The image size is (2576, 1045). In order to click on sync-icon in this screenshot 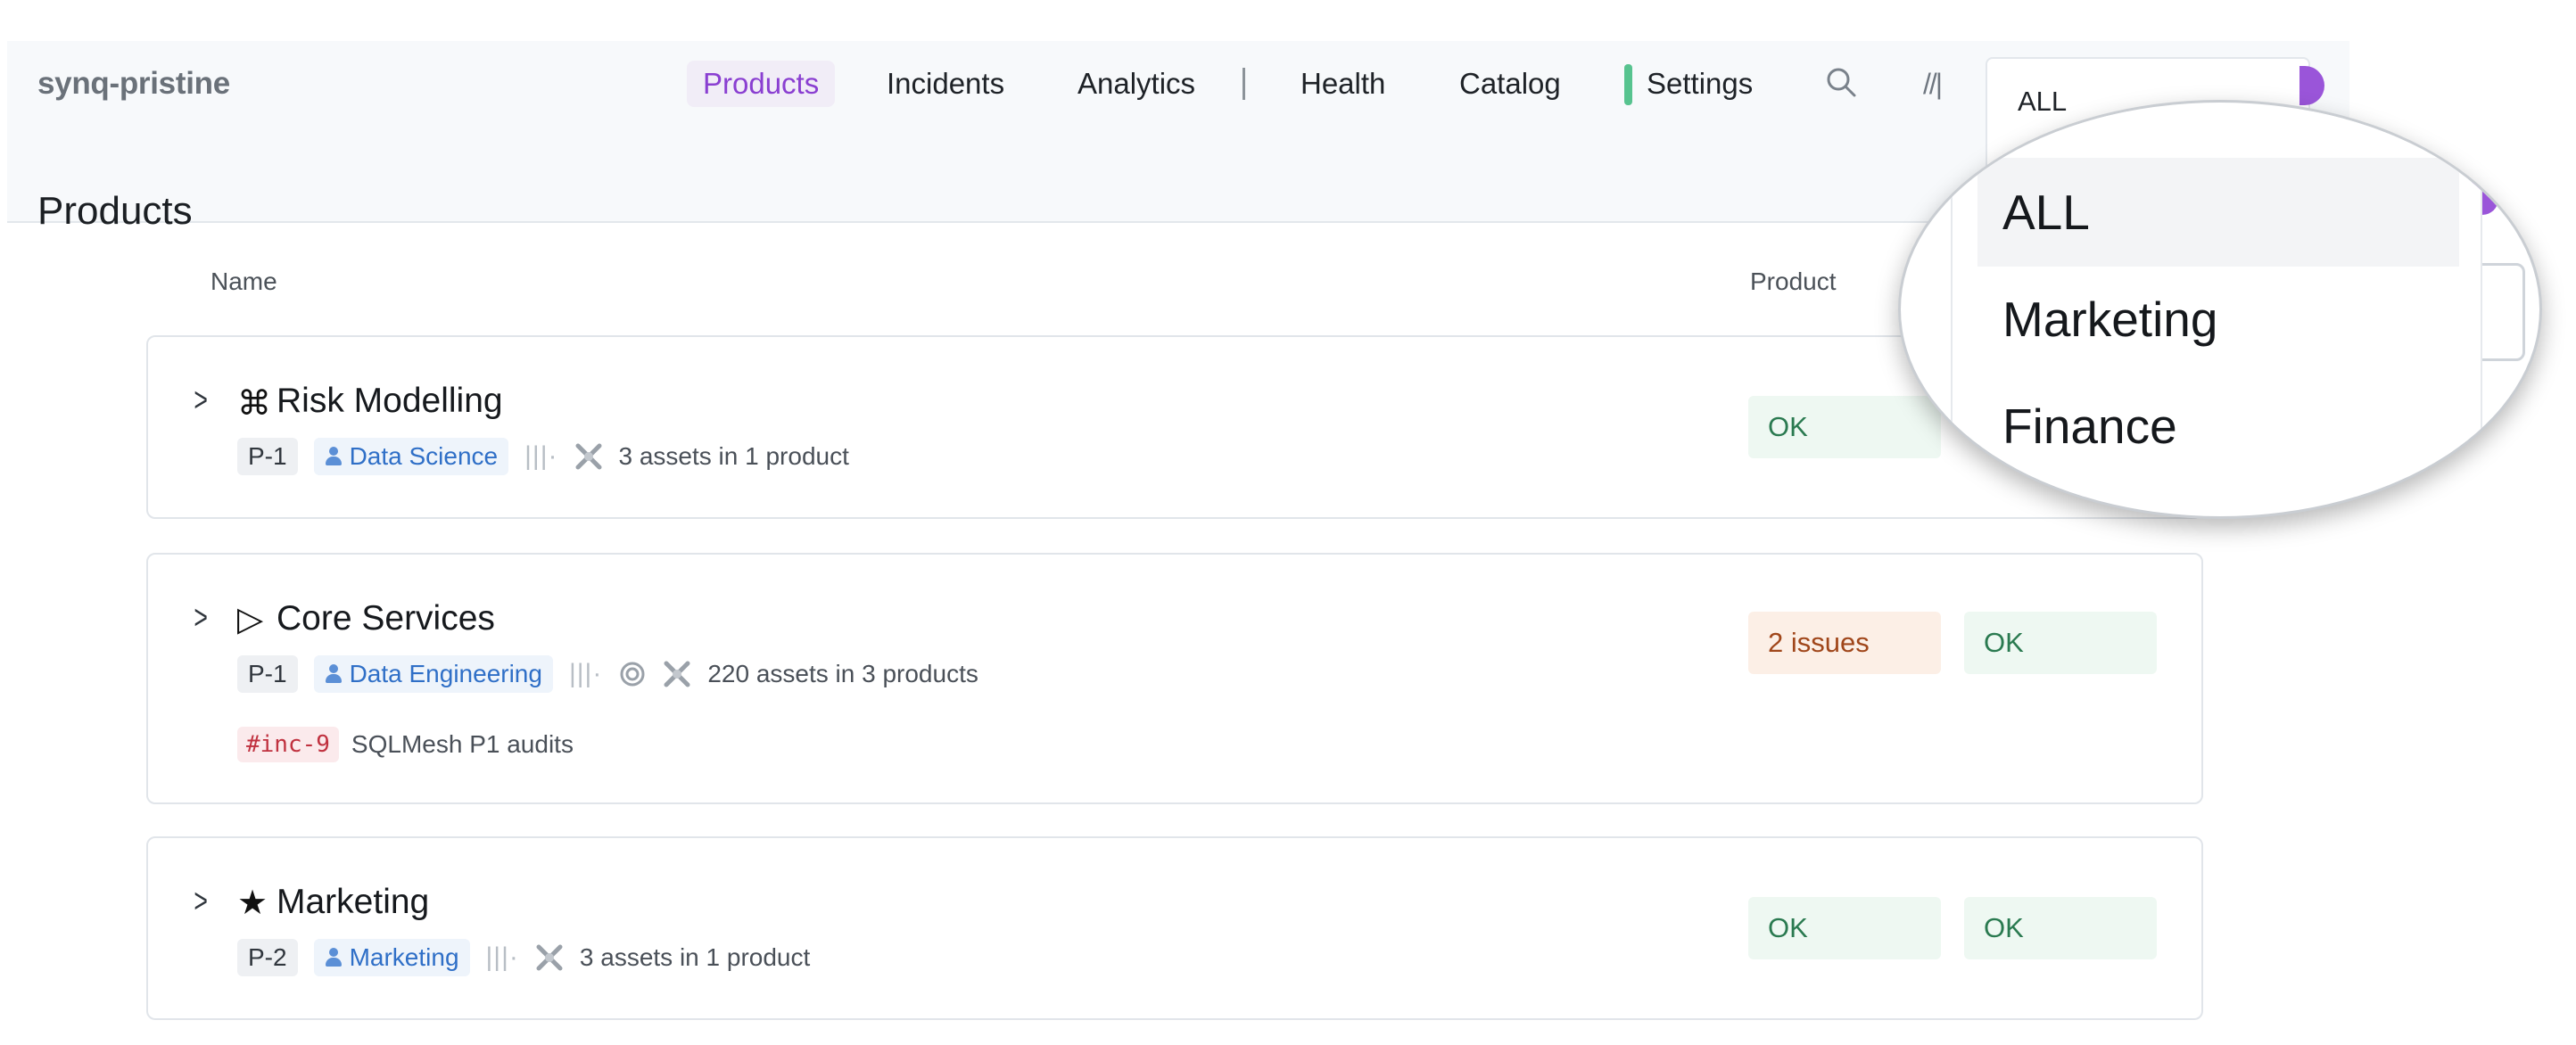, I will do `click(632, 674)`.